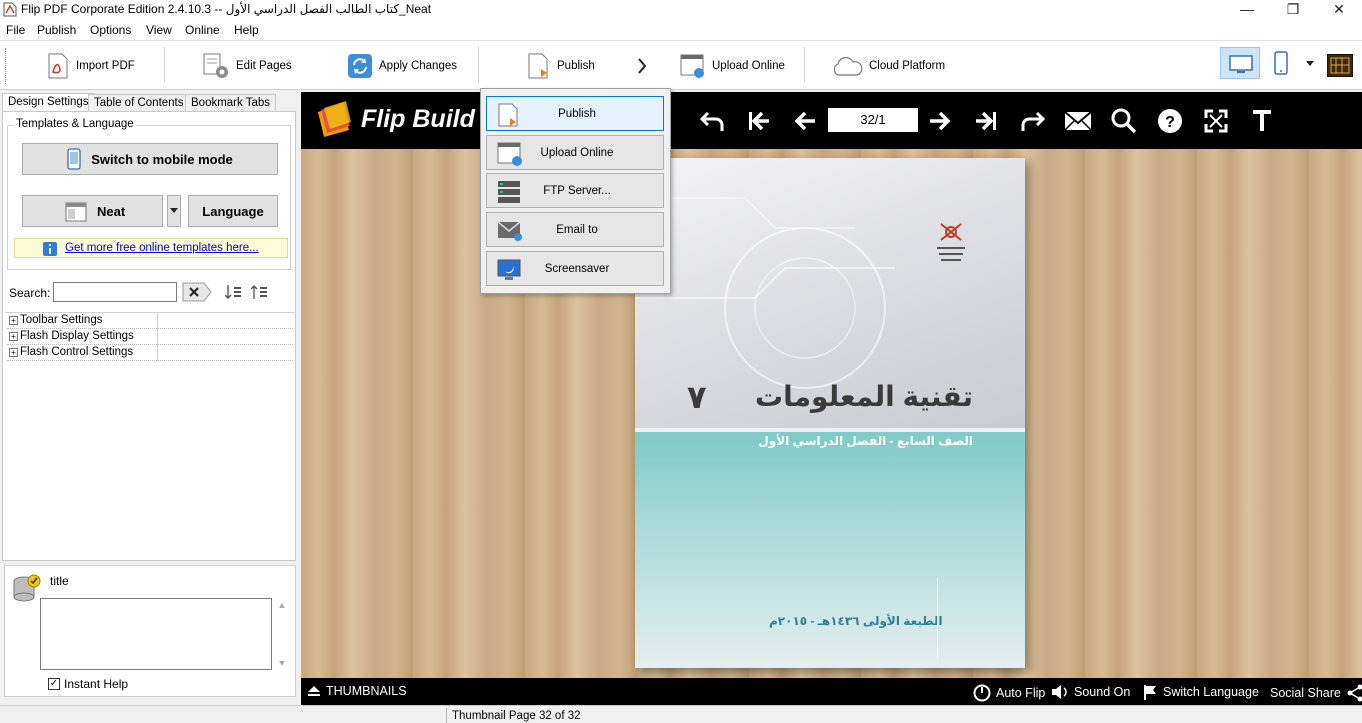 Image resolution: width=1362 pixels, height=723 pixels. I want to click on search-row: Search:, so click(150, 293).